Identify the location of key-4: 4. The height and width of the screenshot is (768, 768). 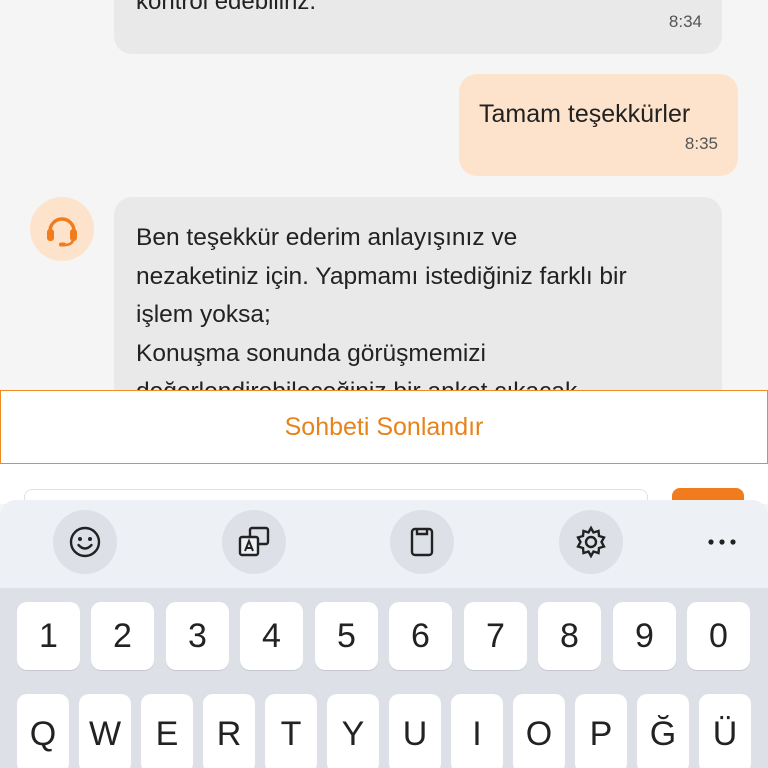
(271, 636).